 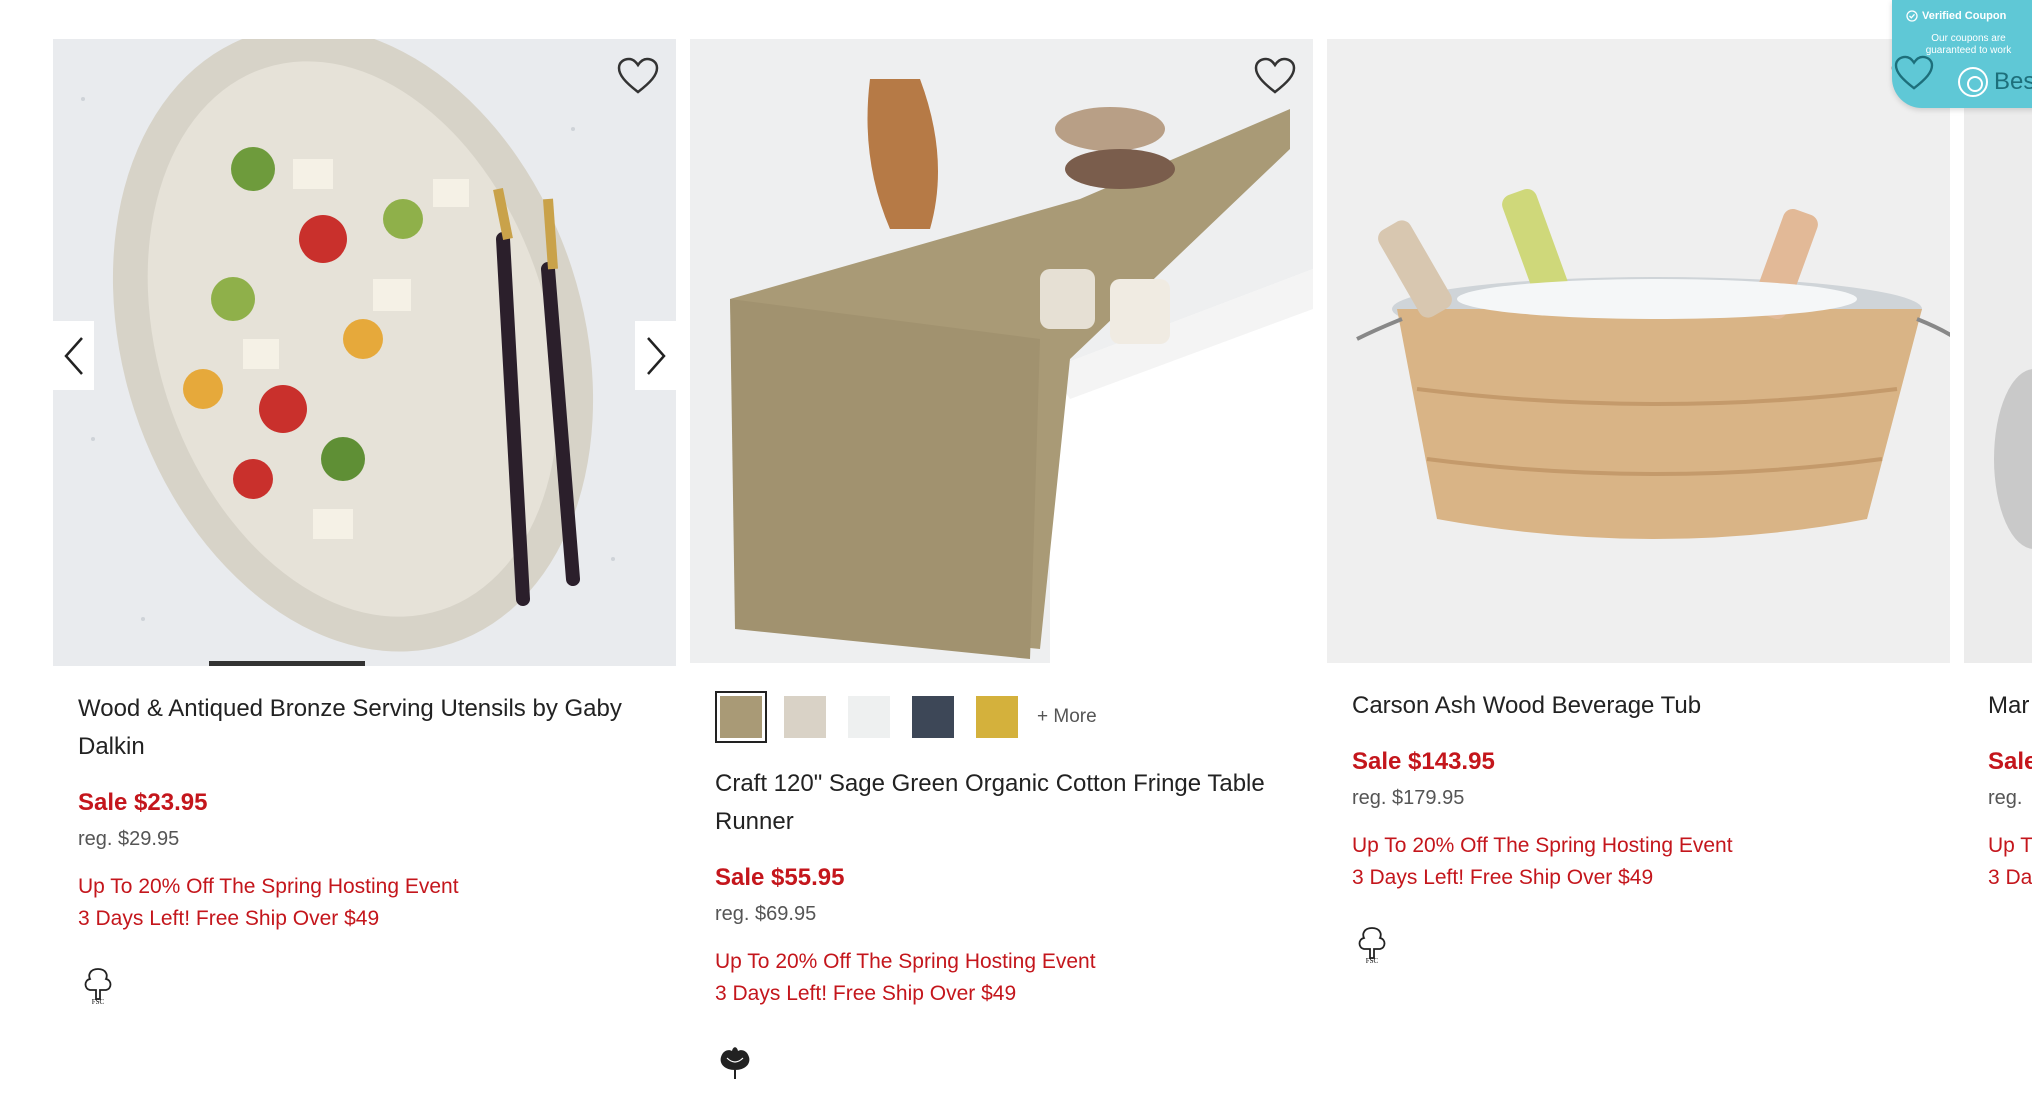 I want to click on carousel-next-button, so click(x=655, y=355).